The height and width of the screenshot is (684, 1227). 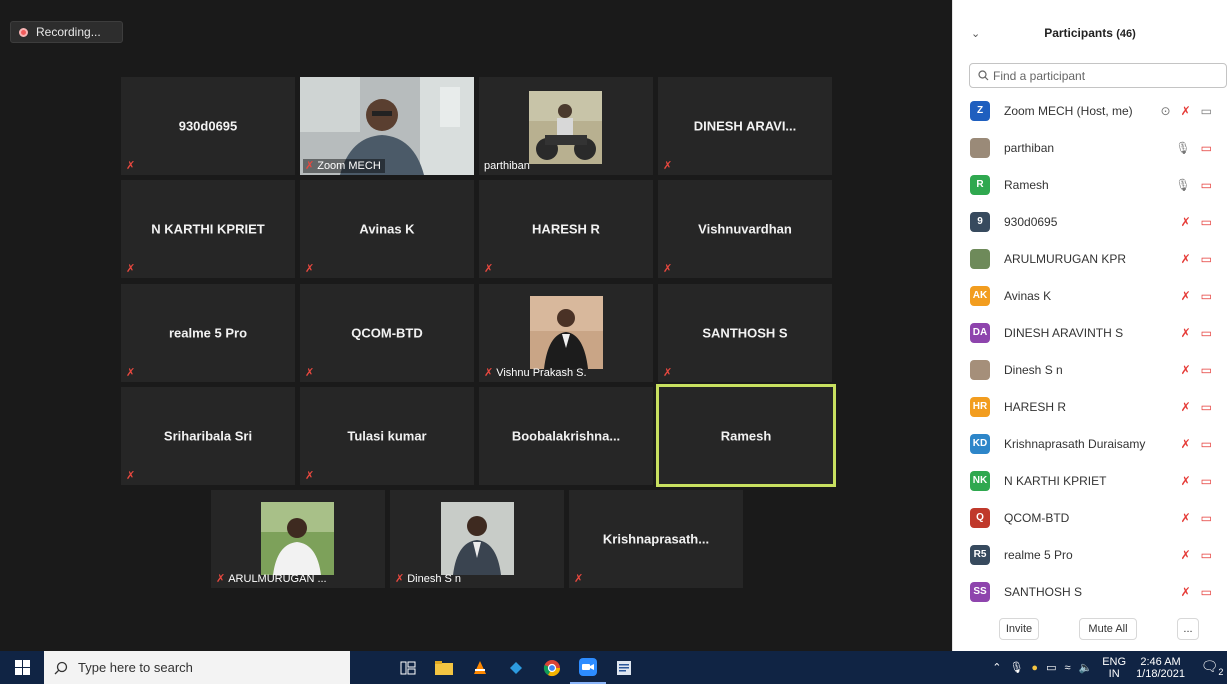 I want to click on video-tile: parthiban, so click(x=566, y=126).